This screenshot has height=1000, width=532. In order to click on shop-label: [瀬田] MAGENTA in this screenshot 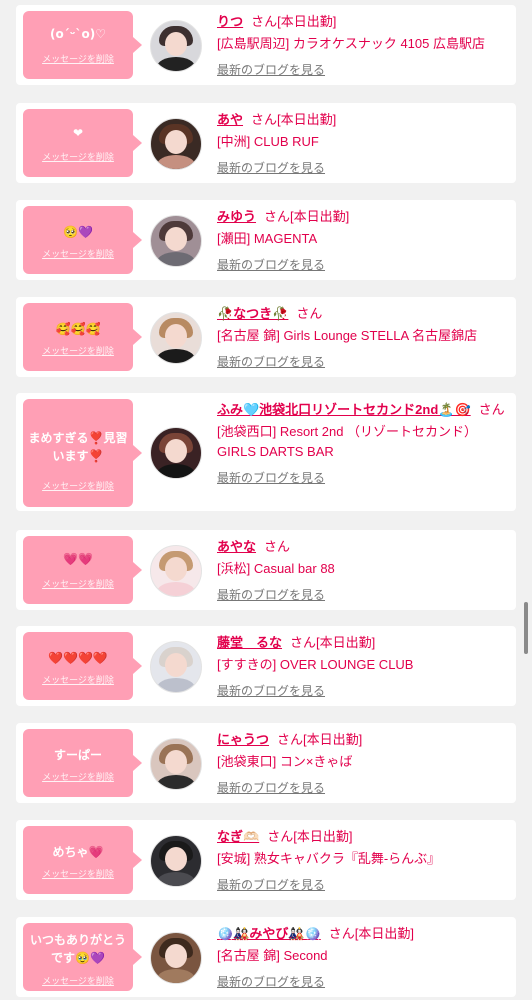, I will do `click(267, 238)`.